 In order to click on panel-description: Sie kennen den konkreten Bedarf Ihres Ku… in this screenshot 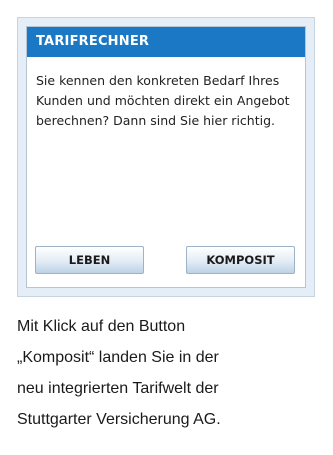, I will do `click(163, 100)`.